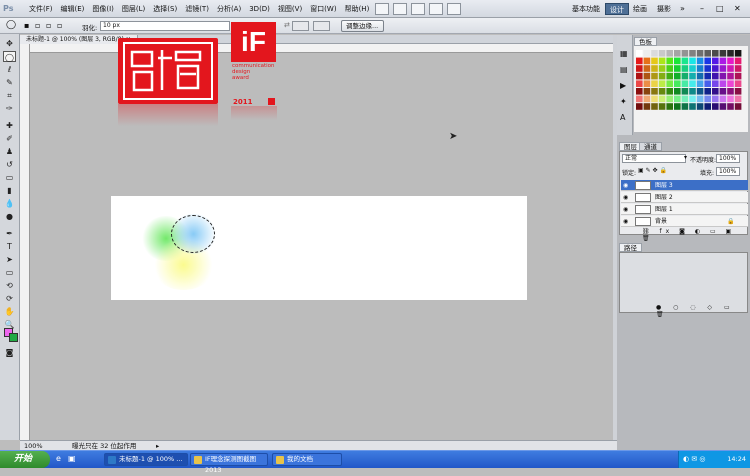 This screenshot has height=476, width=750. What do you see at coordinates (624, 69) in the screenshot?
I see `history-icon: ▤` at bounding box center [624, 69].